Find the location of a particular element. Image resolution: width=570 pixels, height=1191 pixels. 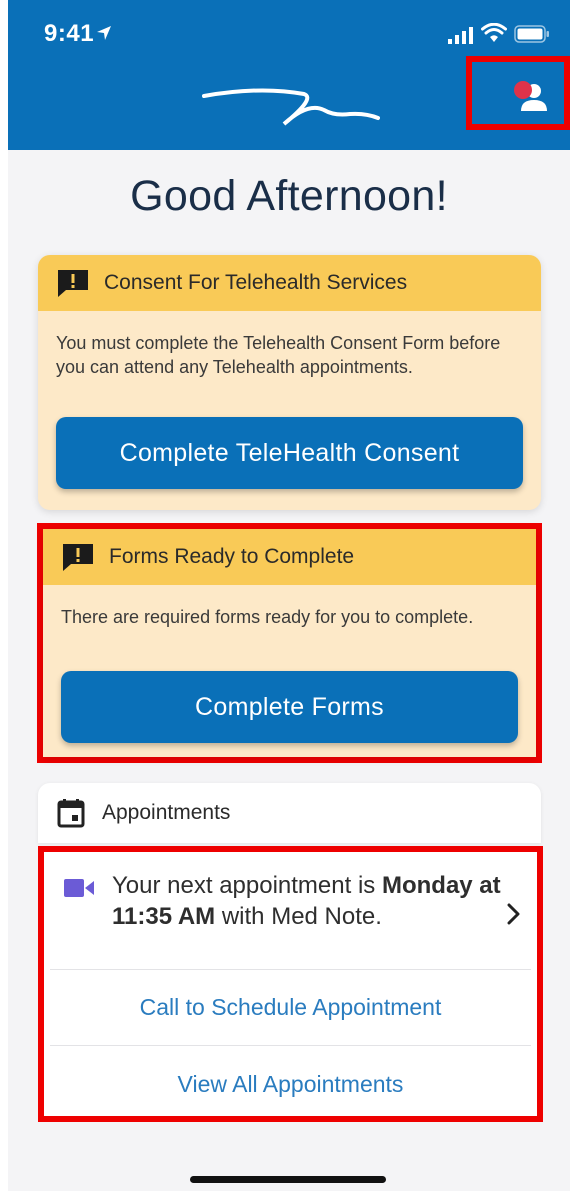

consent-card-title: Consent For Telehealth Services is located at coordinates (256, 282).